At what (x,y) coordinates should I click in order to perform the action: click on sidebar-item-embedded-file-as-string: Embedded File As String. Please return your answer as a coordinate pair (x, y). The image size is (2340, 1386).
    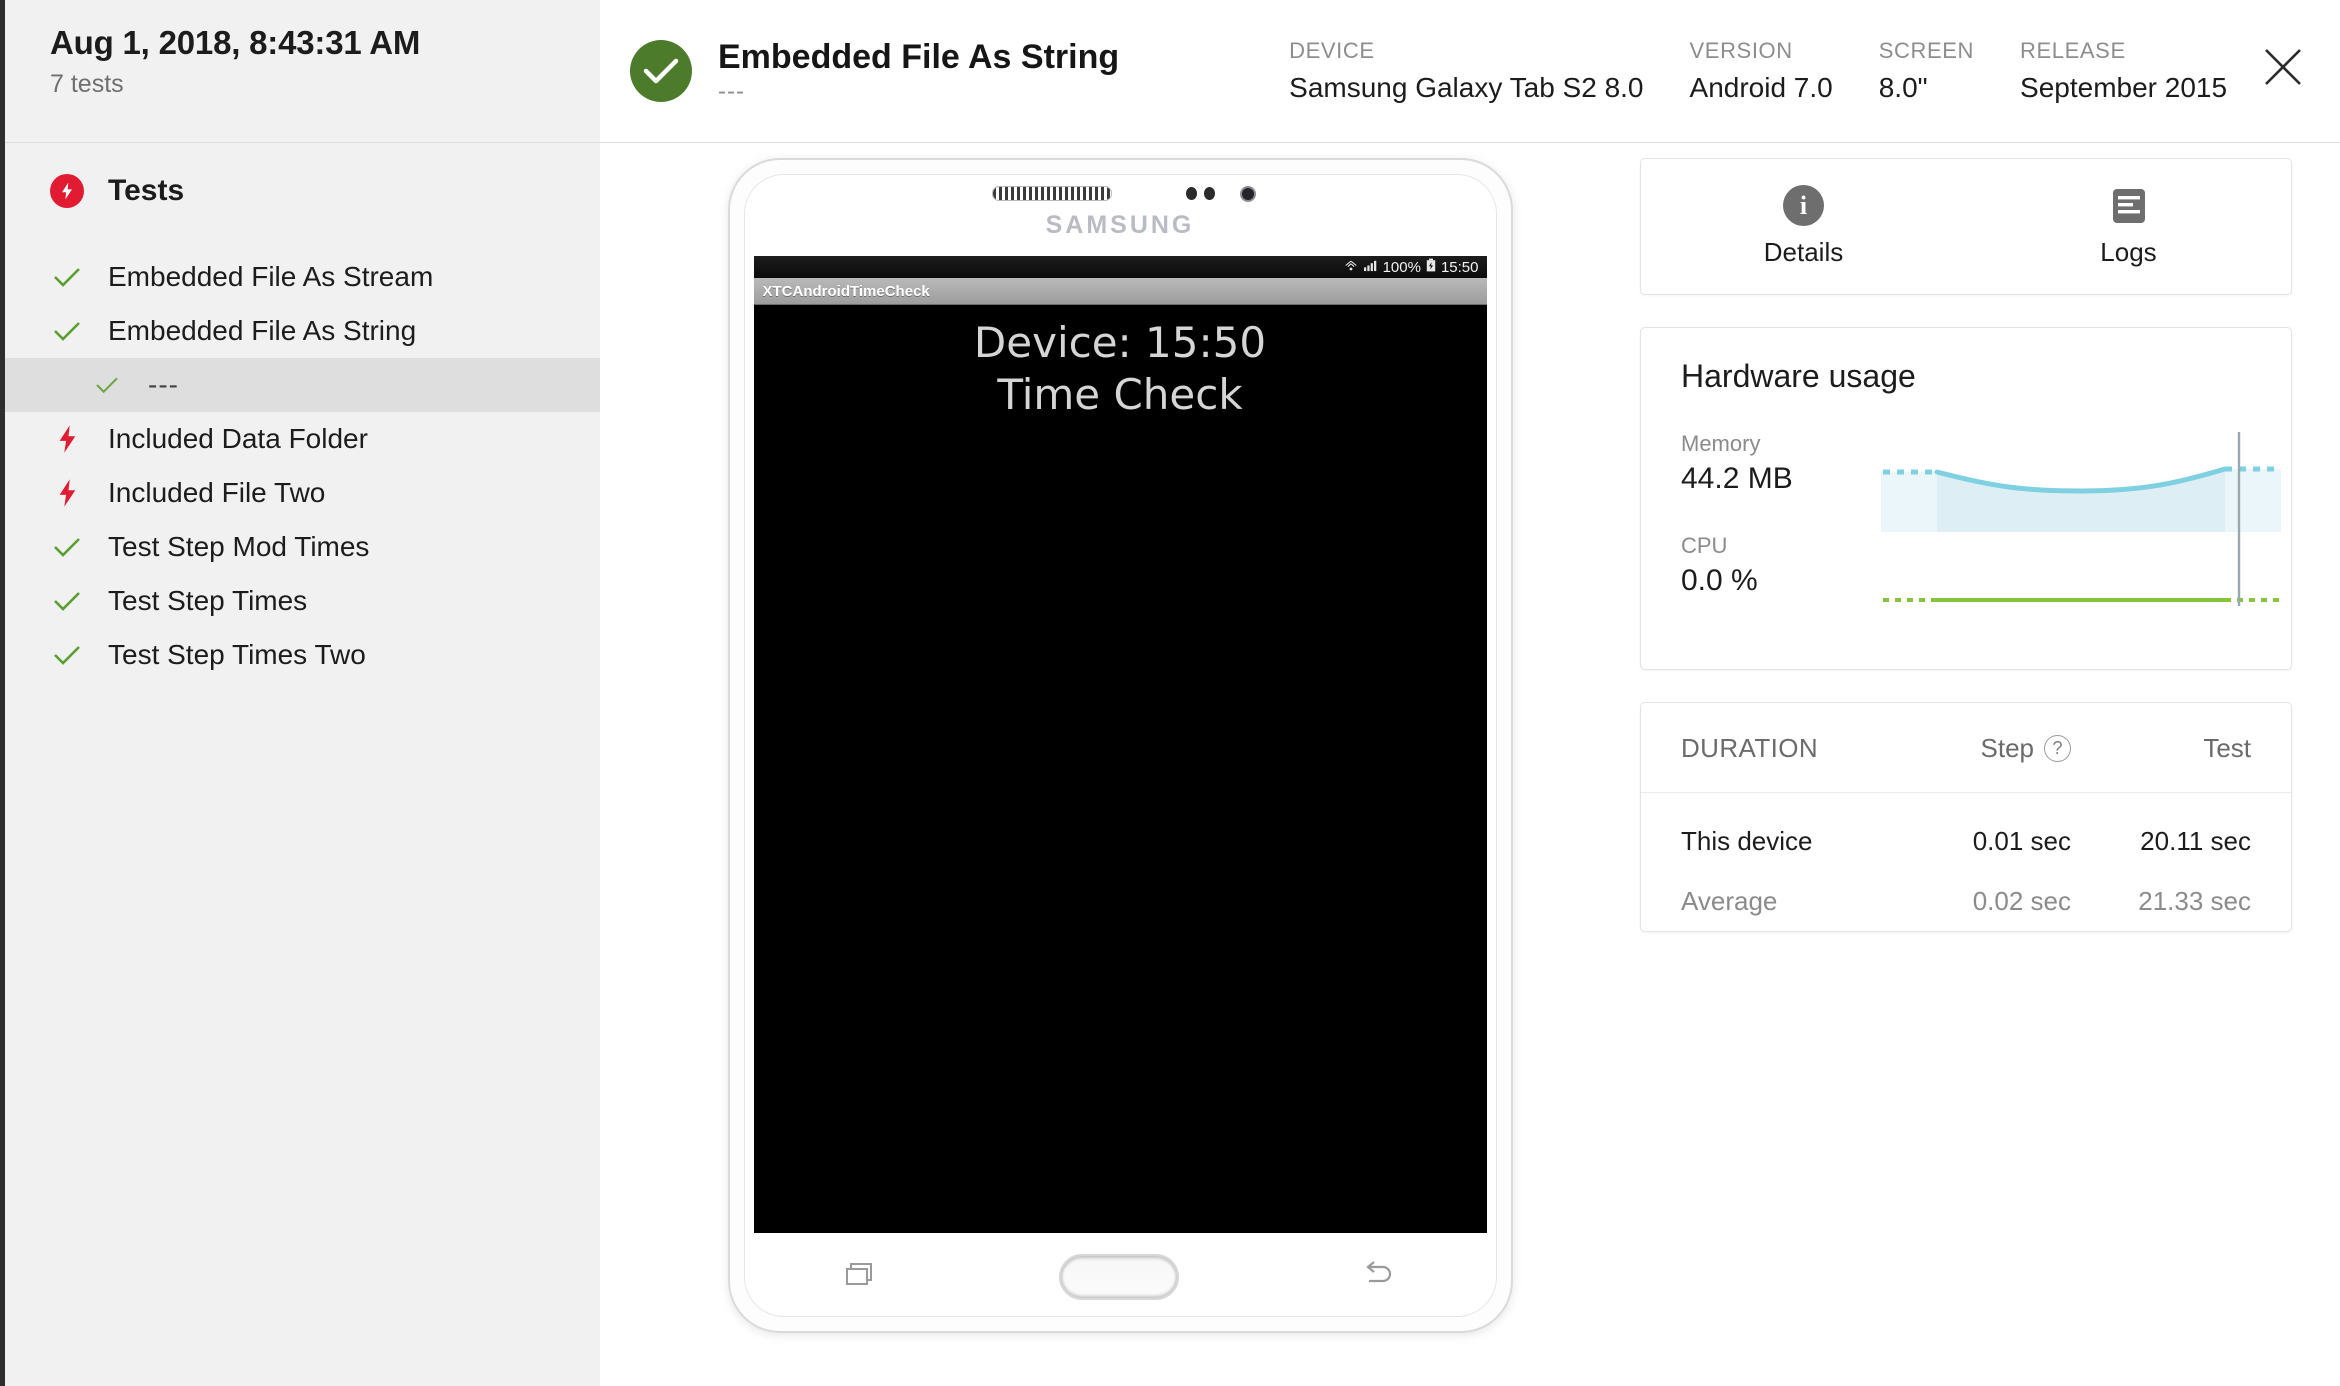
    Looking at the image, I should click on (302, 331).